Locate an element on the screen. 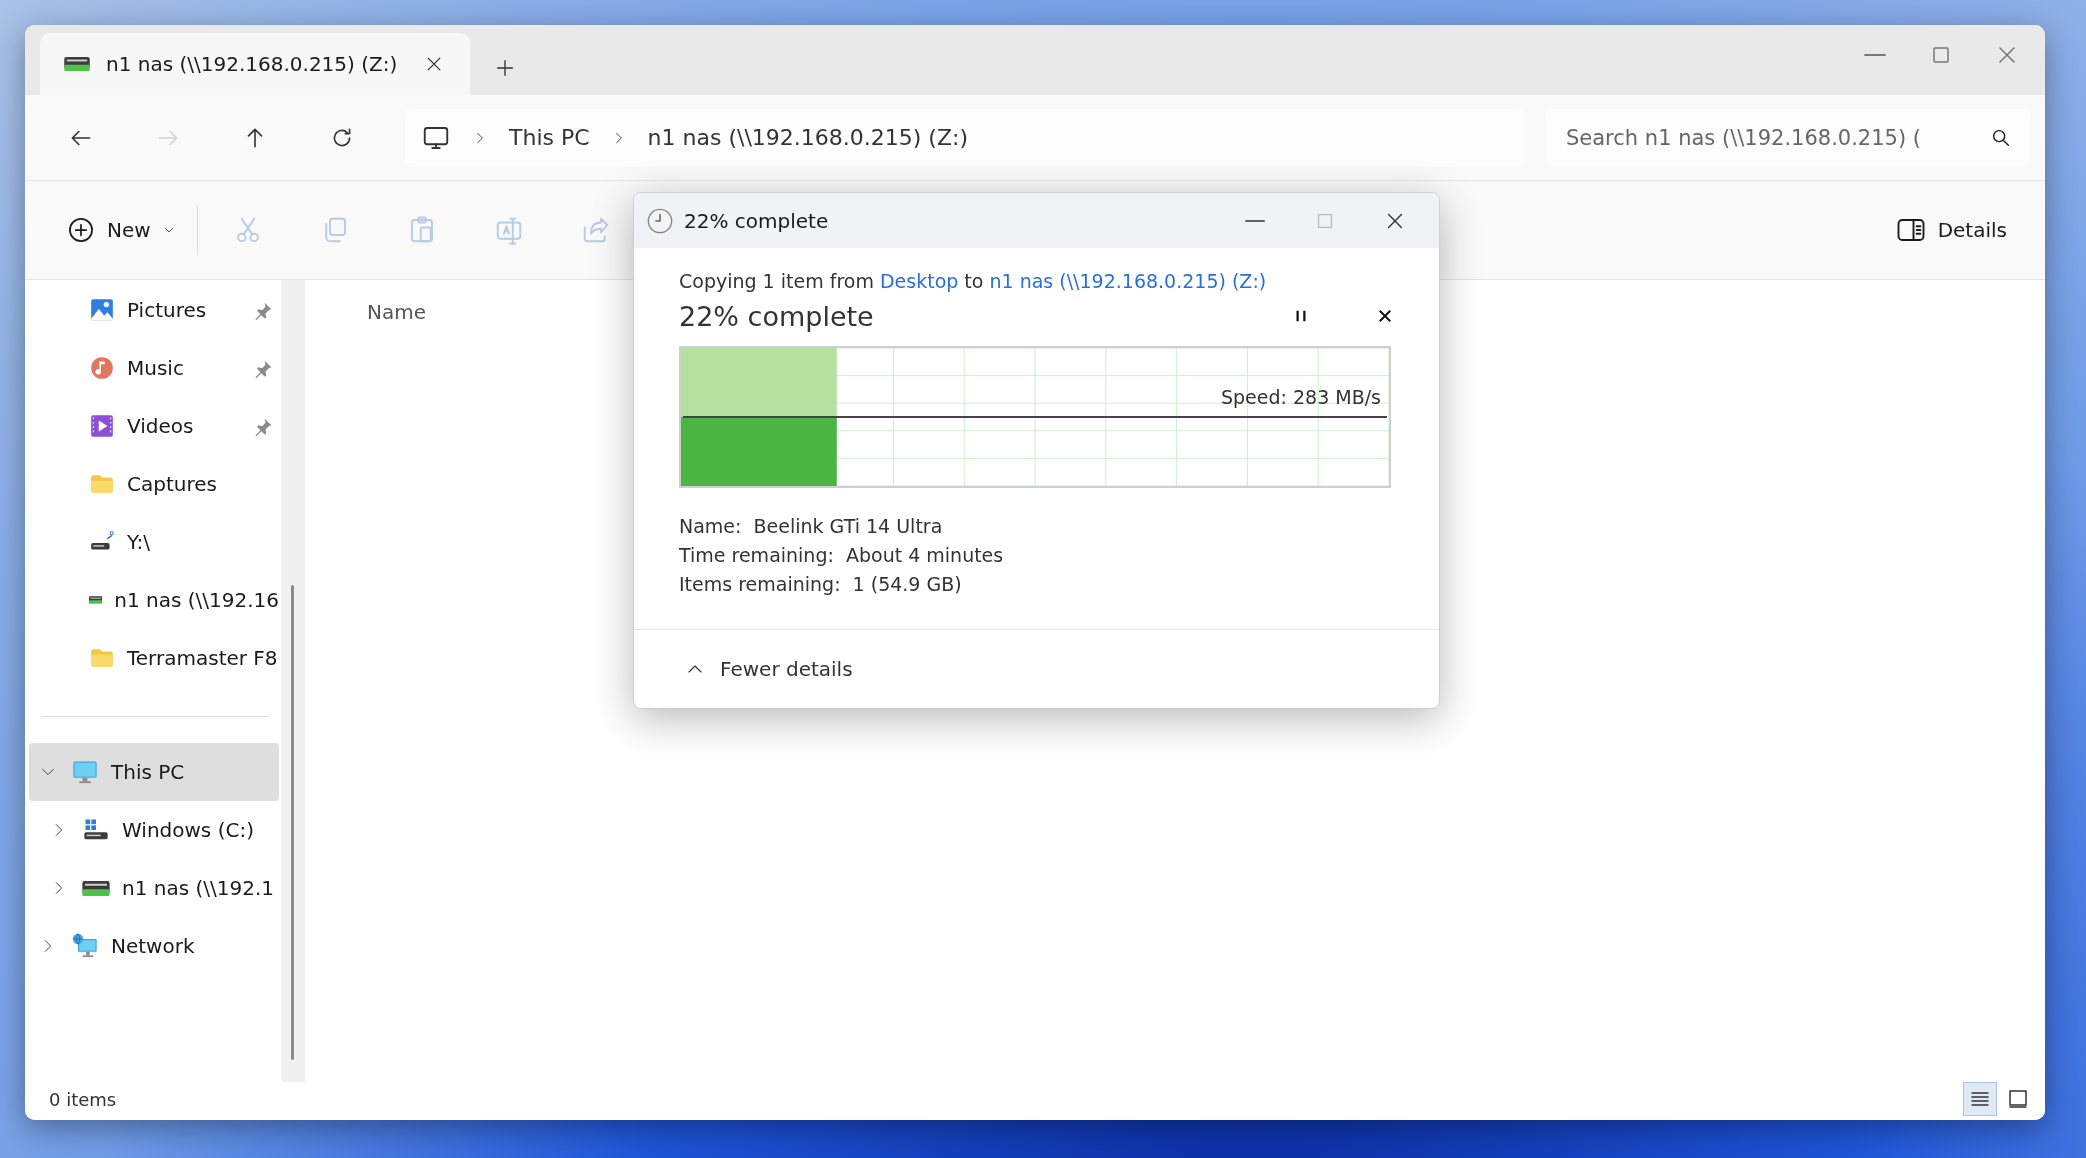 The height and width of the screenshot is (1158, 2086). item-count: 0 items is located at coordinates (83, 1099).